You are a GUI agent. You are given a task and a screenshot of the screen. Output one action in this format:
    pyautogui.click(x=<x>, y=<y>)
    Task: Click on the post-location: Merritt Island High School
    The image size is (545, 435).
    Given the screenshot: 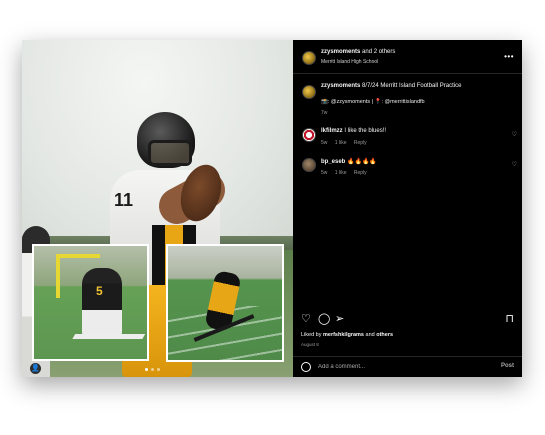 What is the action you would take?
    pyautogui.click(x=349, y=62)
    